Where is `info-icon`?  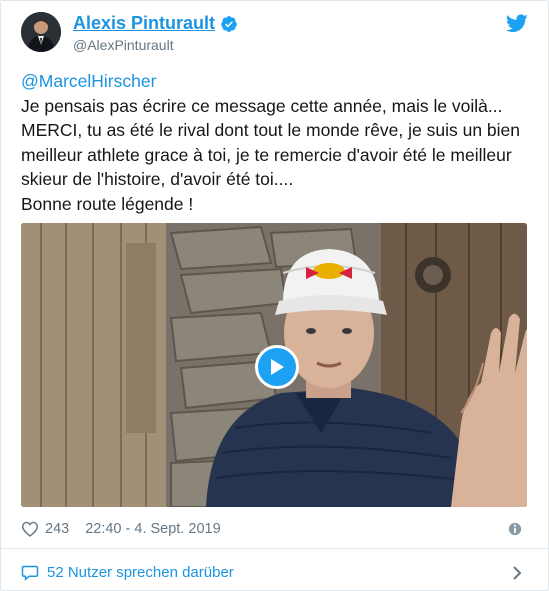
info-icon is located at coordinates (515, 529).